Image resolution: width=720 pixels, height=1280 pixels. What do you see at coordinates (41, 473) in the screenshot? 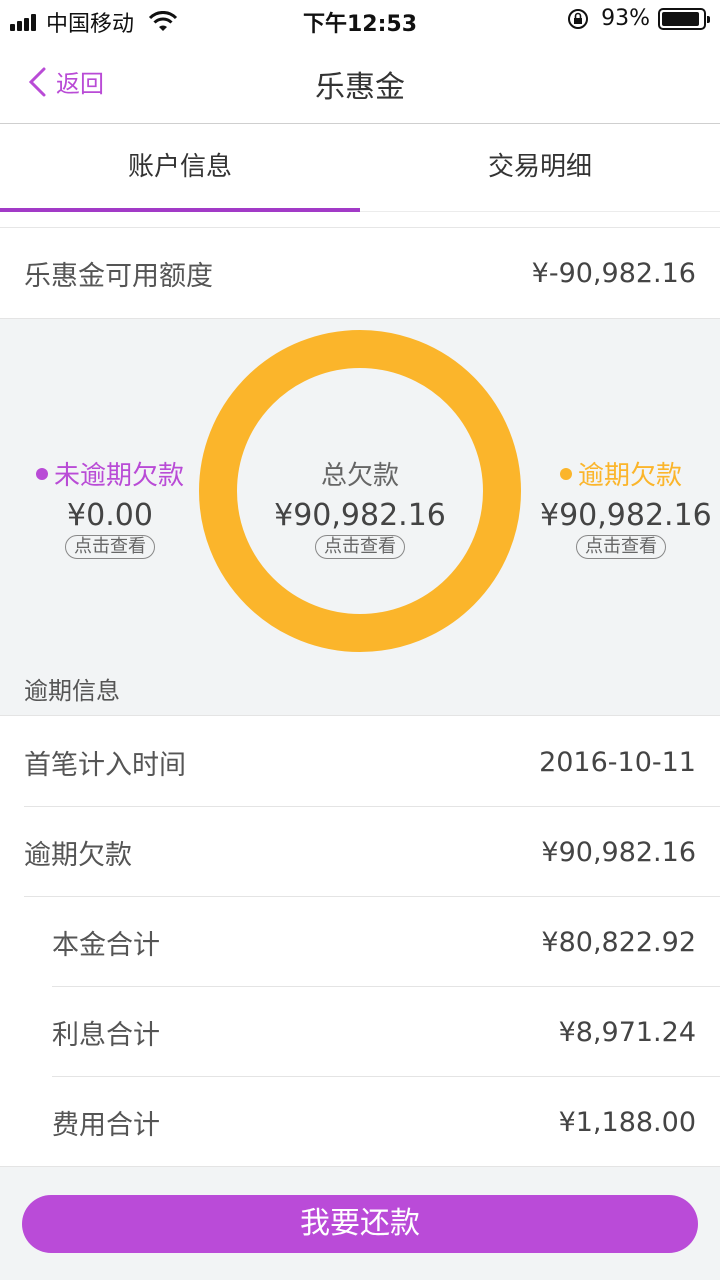
I see `not-overdue-dot-icon` at bounding box center [41, 473].